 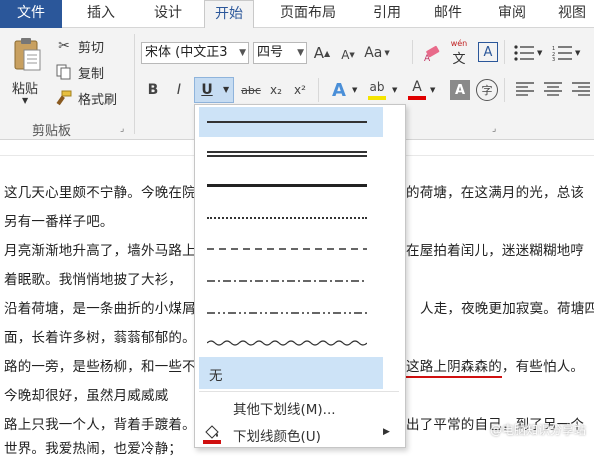 What do you see at coordinates (291, 122) in the screenshot?
I see `underline-option-single` at bounding box center [291, 122].